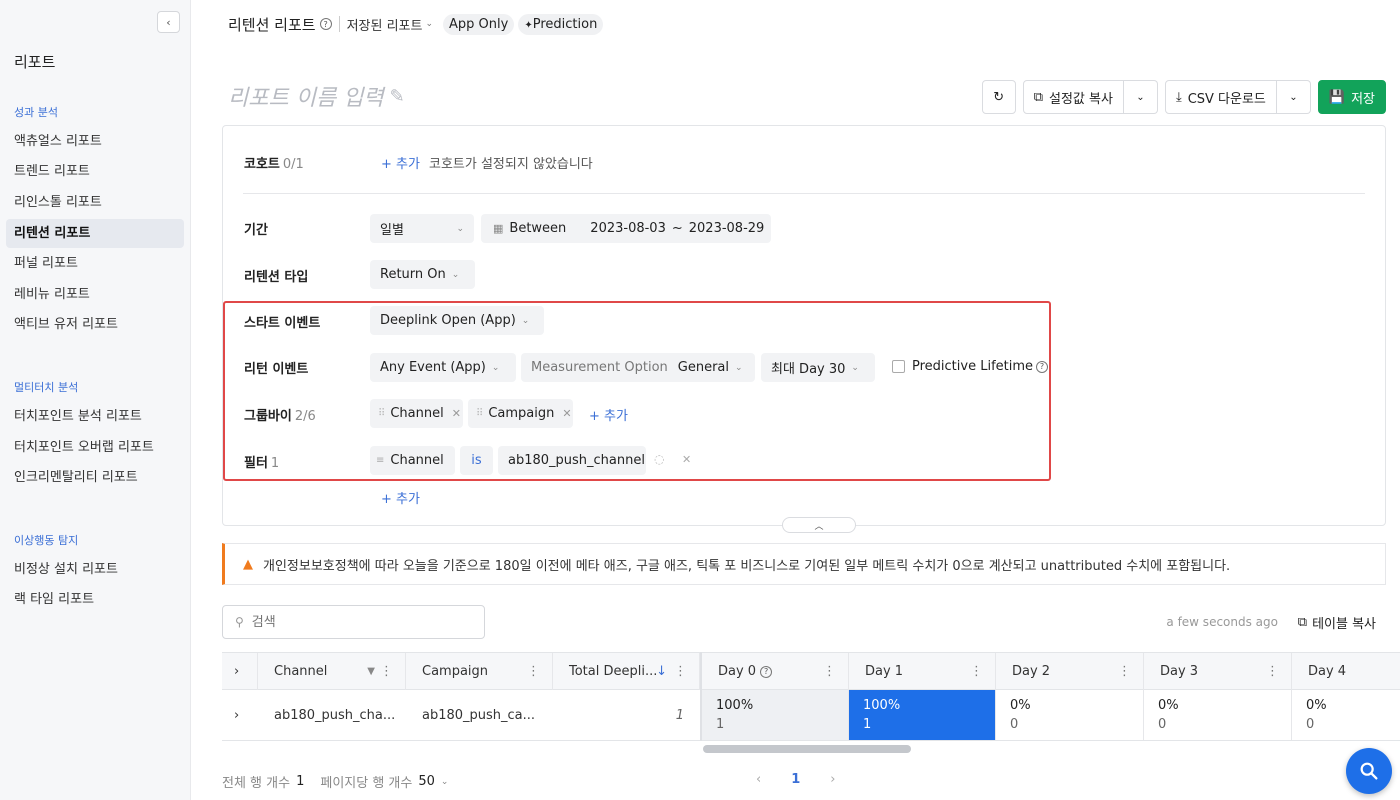  Describe the element at coordinates (679, 715) in the screenshot. I see `cell-total: 1` at that location.